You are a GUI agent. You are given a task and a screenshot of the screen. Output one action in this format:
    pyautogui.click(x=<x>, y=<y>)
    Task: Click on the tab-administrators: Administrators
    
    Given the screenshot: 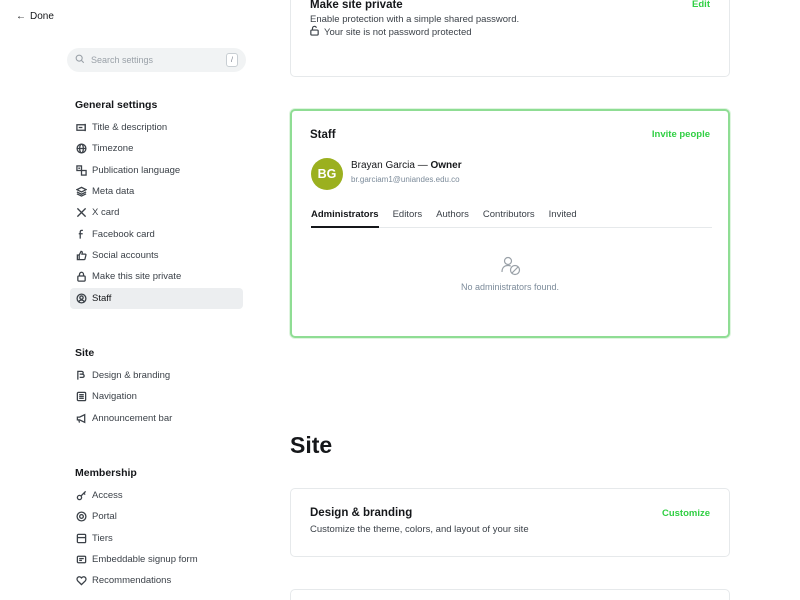 What is the action you would take?
    pyautogui.click(x=345, y=218)
    